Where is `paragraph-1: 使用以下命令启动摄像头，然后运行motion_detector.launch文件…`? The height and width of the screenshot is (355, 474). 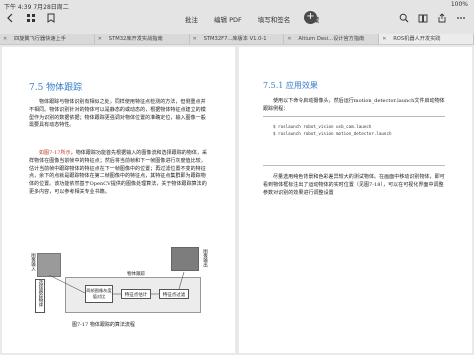 paragraph-1: 使用以下命令启动摄像头，然后运行motion_detector.launch文件… is located at coordinates (354, 105).